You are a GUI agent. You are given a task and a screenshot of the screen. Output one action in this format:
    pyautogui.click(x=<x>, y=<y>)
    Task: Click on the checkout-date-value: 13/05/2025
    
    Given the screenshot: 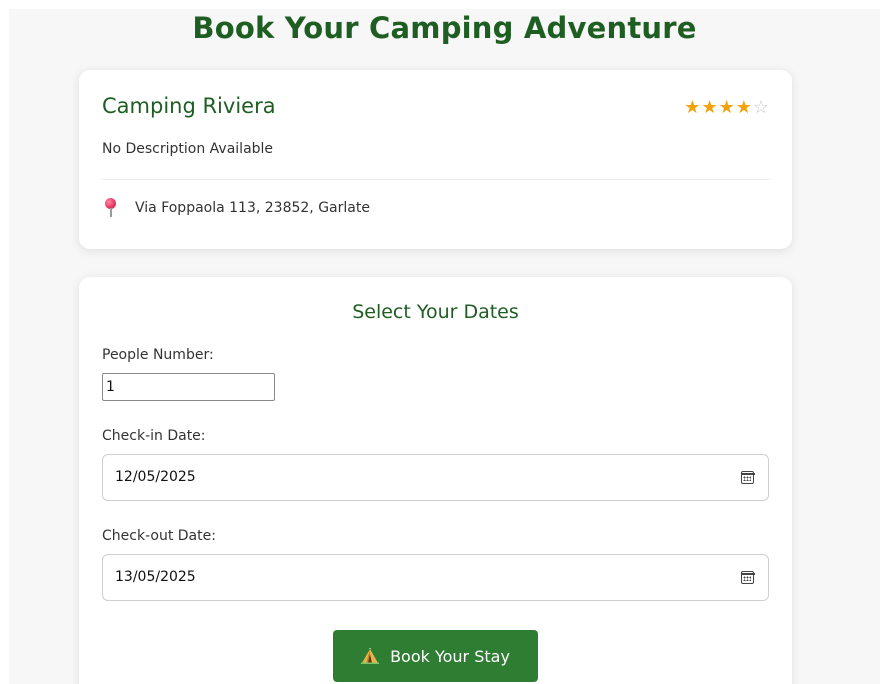 What is the action you would take?
    pyautogui.click(x=155, y=577)
    